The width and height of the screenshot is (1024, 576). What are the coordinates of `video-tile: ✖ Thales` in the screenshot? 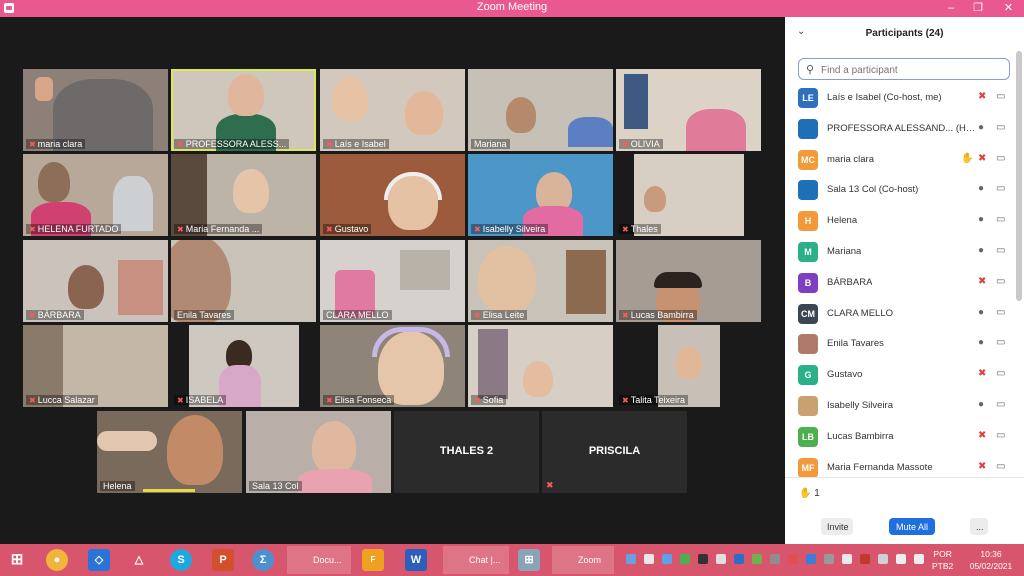 It's located at (688, 195).